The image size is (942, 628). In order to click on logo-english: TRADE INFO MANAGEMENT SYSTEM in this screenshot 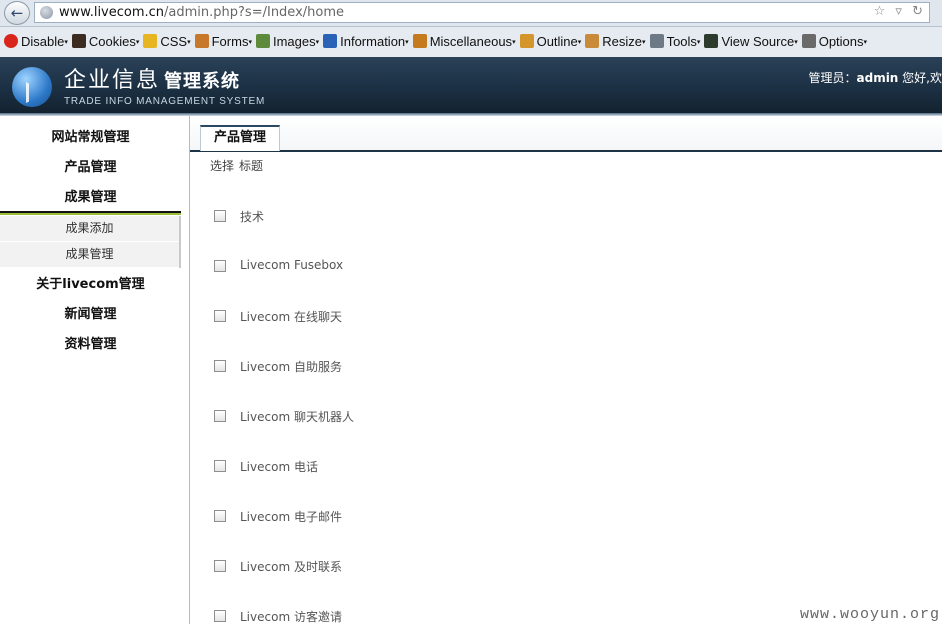, I will do `click(165, 101)`.